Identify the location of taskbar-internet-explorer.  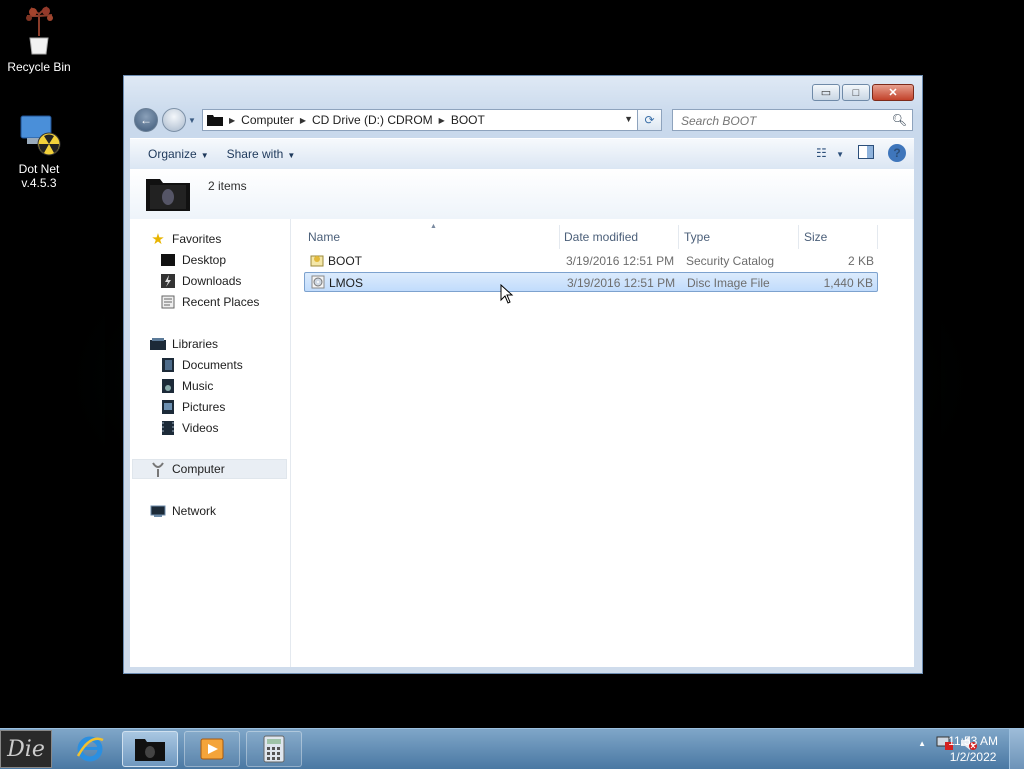
(90, 749).